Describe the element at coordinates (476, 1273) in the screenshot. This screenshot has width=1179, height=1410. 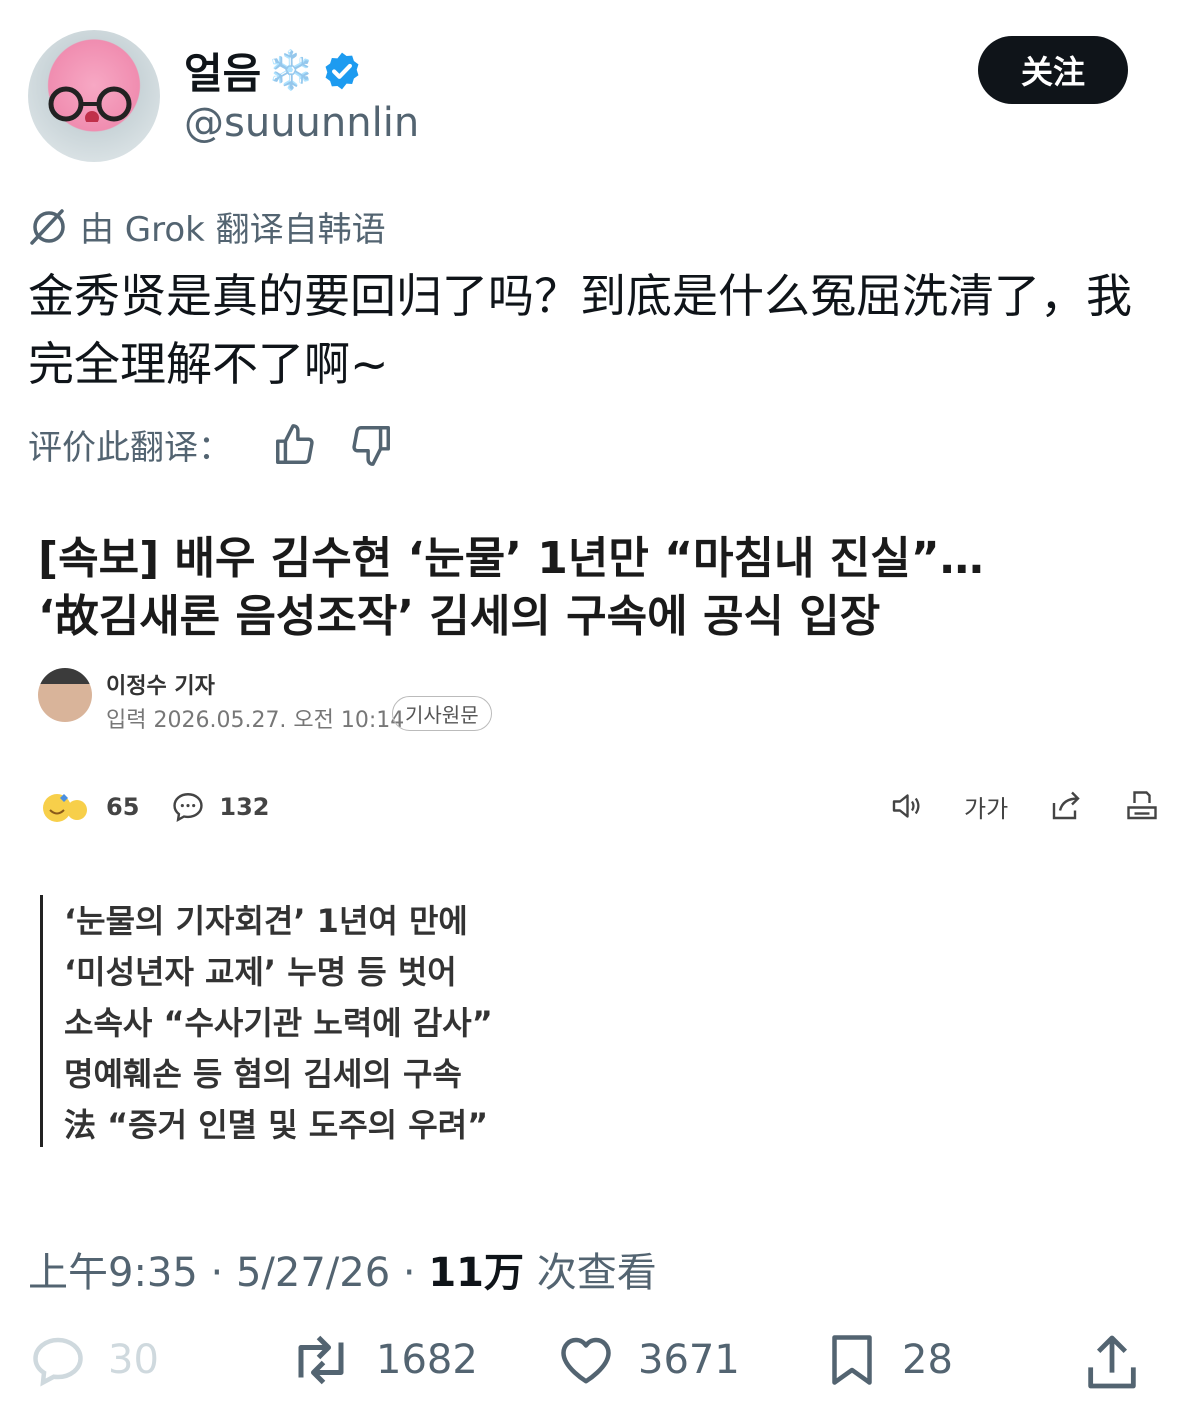
I see `view-count: 11万` at that location.